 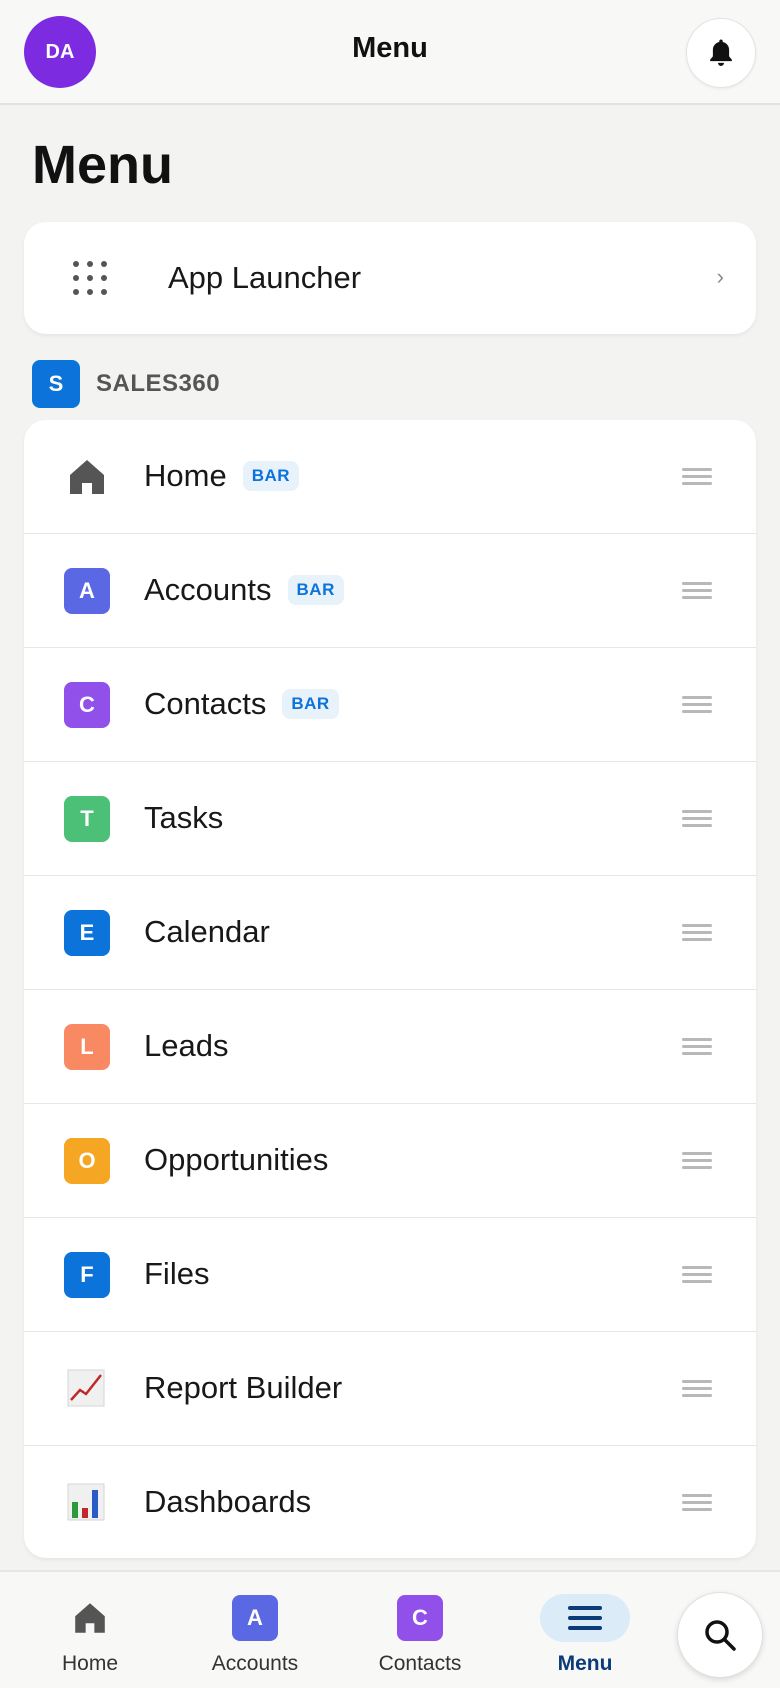 I want to click on page-title: Menu, so click(x=102, y=165).